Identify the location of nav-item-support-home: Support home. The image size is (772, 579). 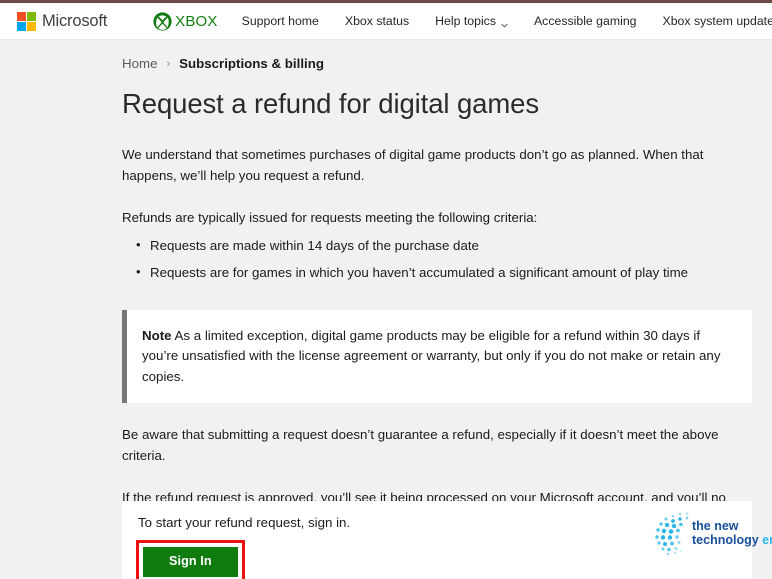
(280, 21).